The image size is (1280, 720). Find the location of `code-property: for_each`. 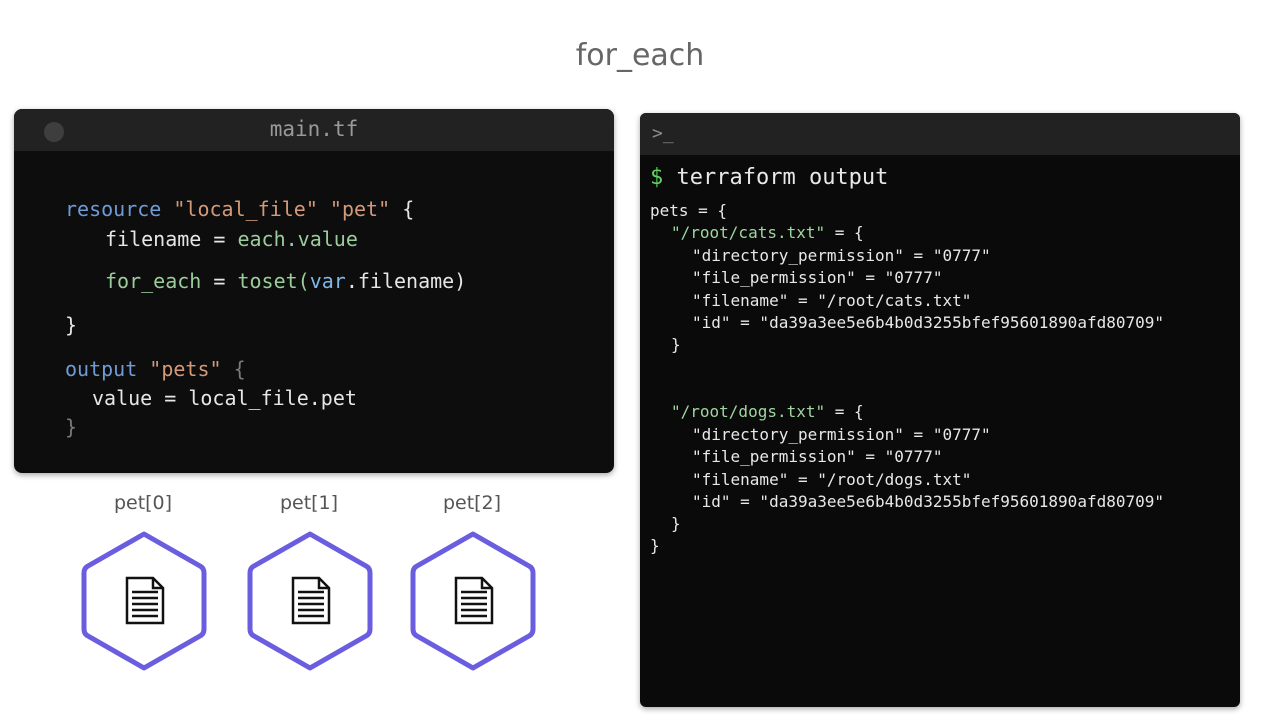

code-property: for_each is located at coordinates (153, 281).